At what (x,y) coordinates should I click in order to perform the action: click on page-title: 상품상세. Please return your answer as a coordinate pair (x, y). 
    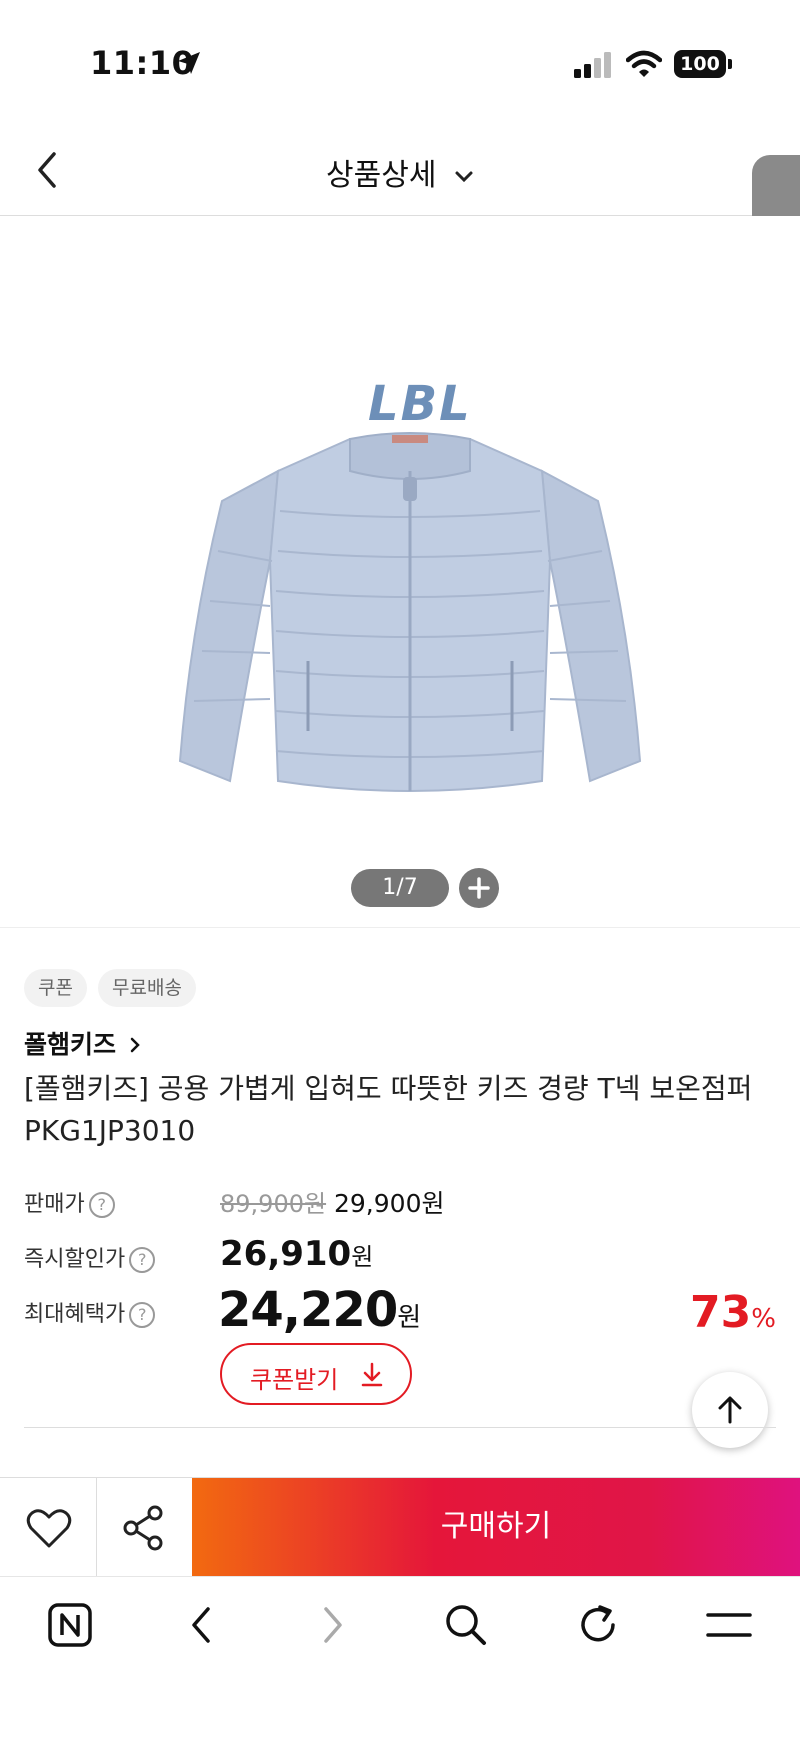
    Looking at the image, I should click on (381, 175).